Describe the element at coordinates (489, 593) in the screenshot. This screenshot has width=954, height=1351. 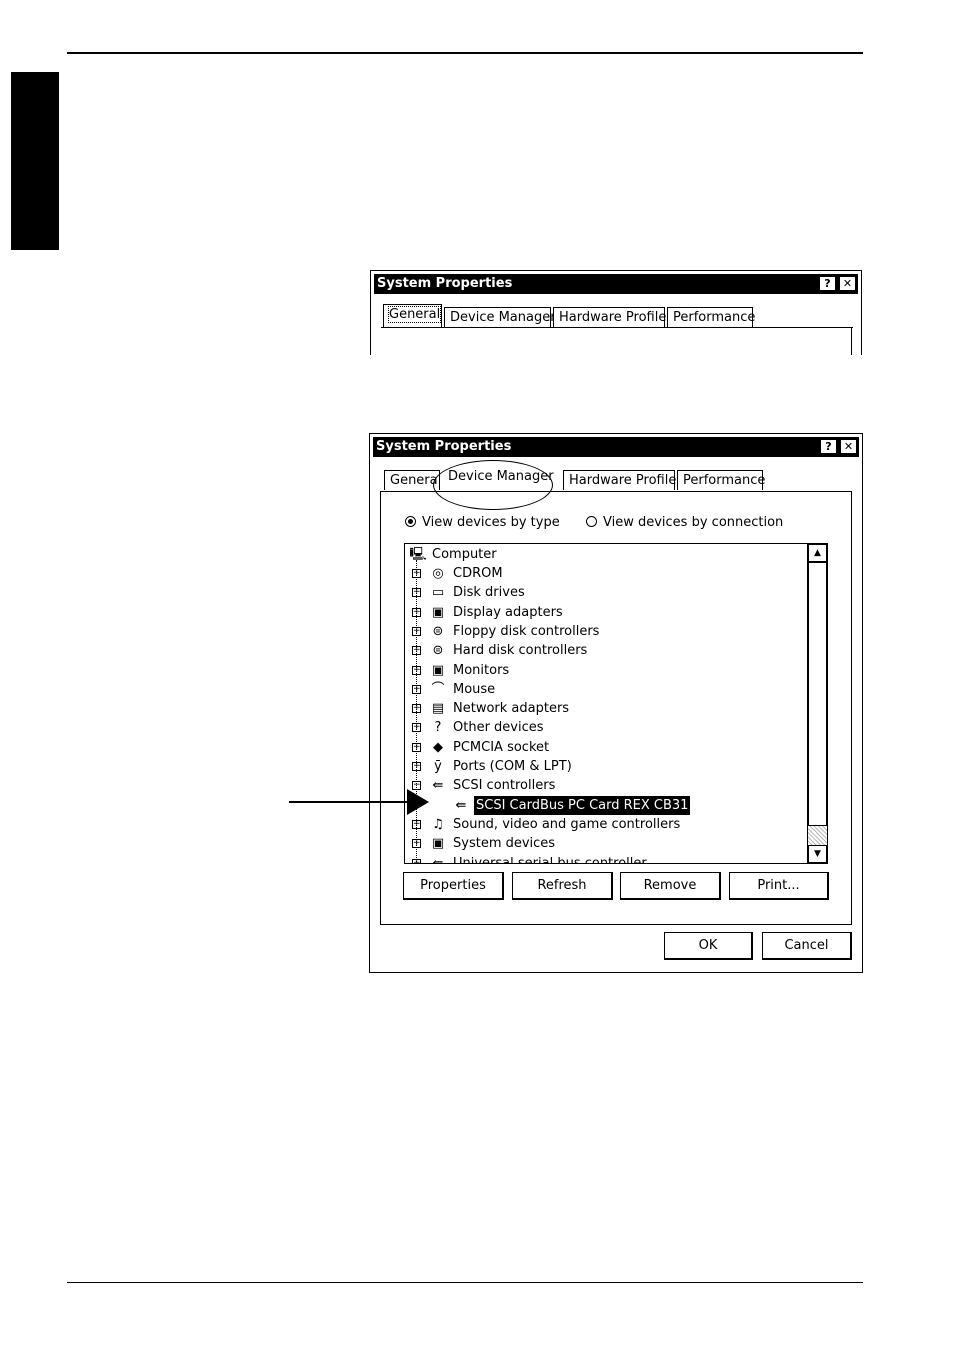
I see `tree-item-label: Disk drives` at that location.